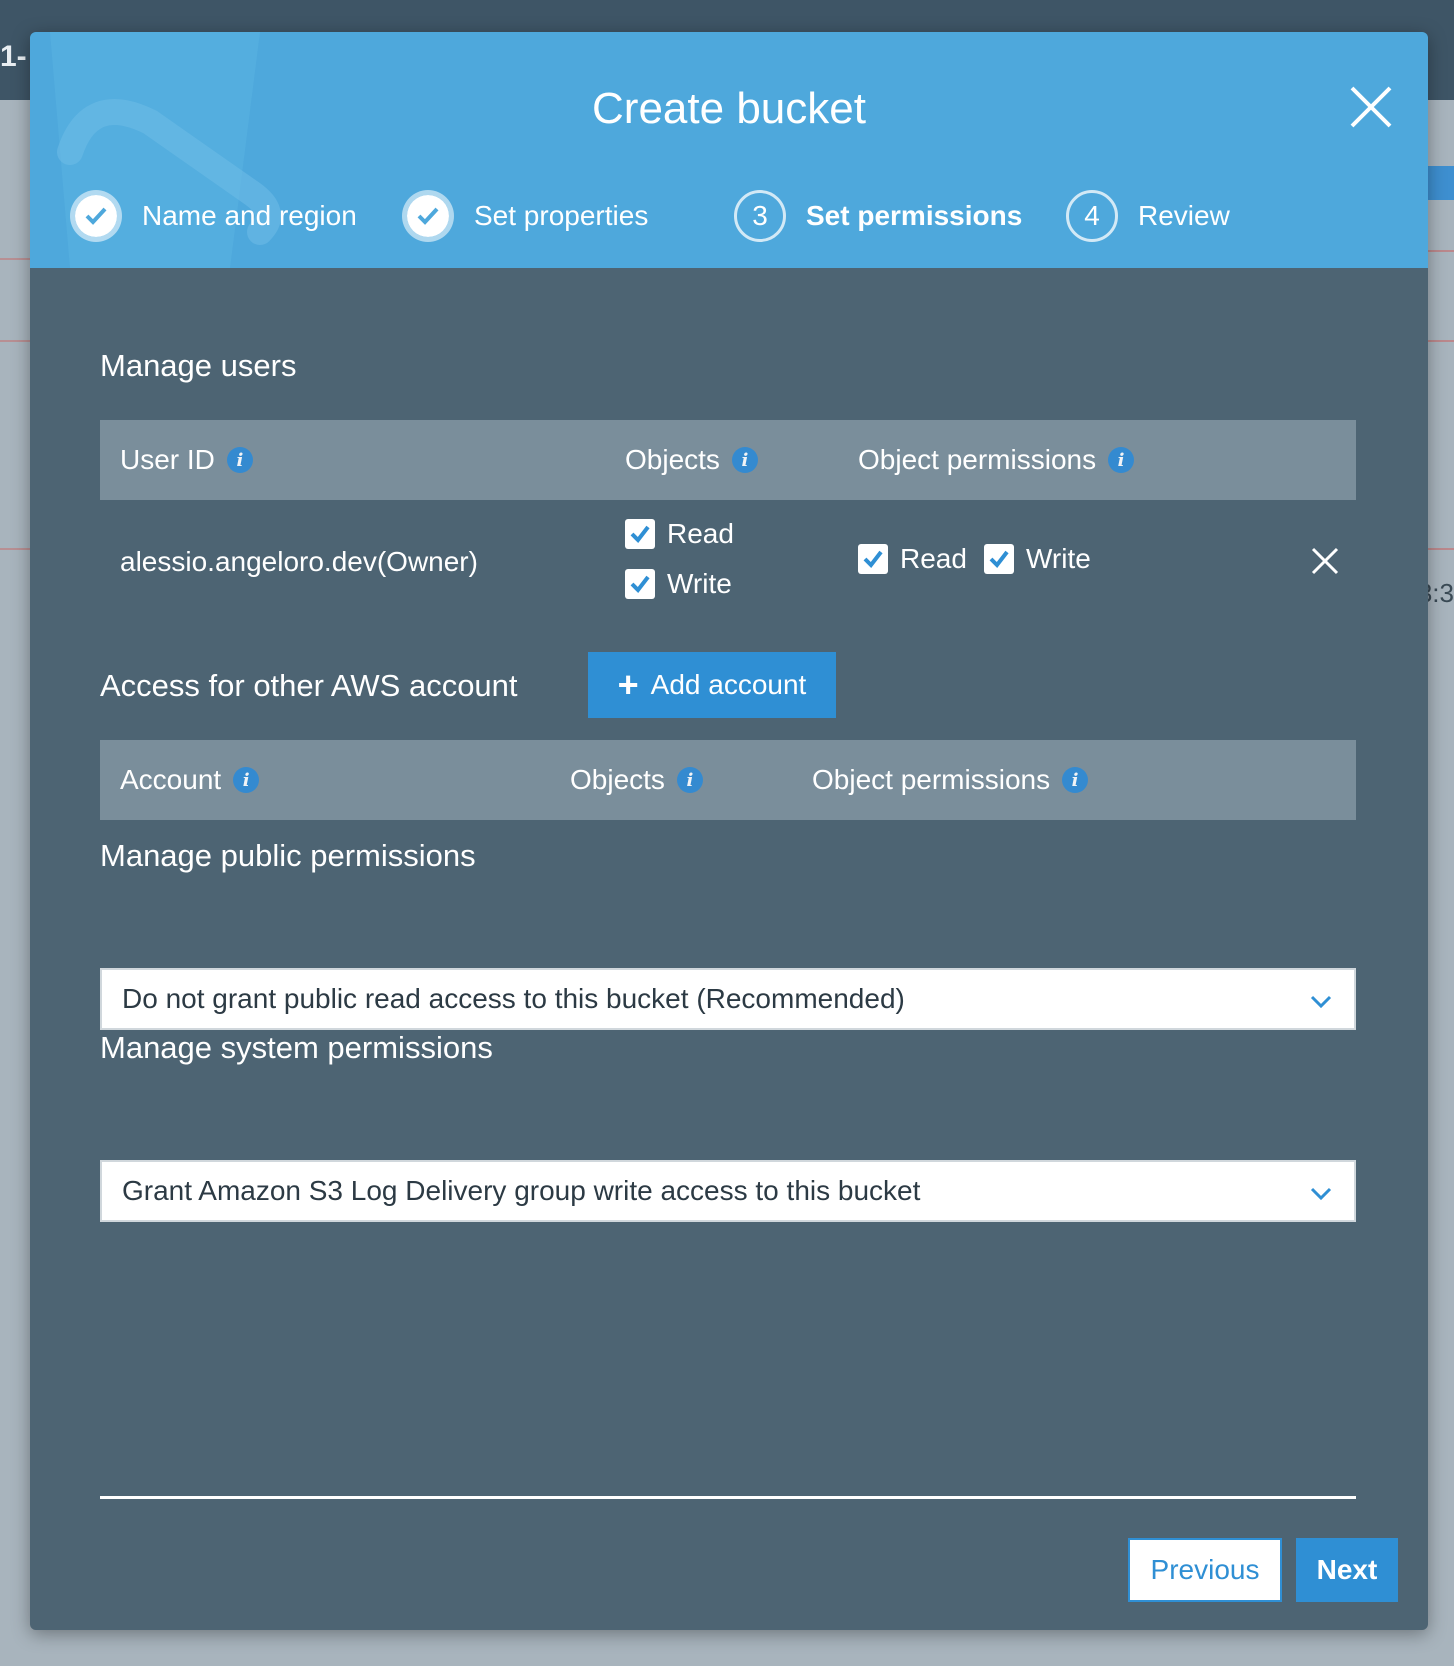  Describe the element at coordinates (309, 685) in the screenshot. I see `other-account-title: Access for other AWS account` at that location.